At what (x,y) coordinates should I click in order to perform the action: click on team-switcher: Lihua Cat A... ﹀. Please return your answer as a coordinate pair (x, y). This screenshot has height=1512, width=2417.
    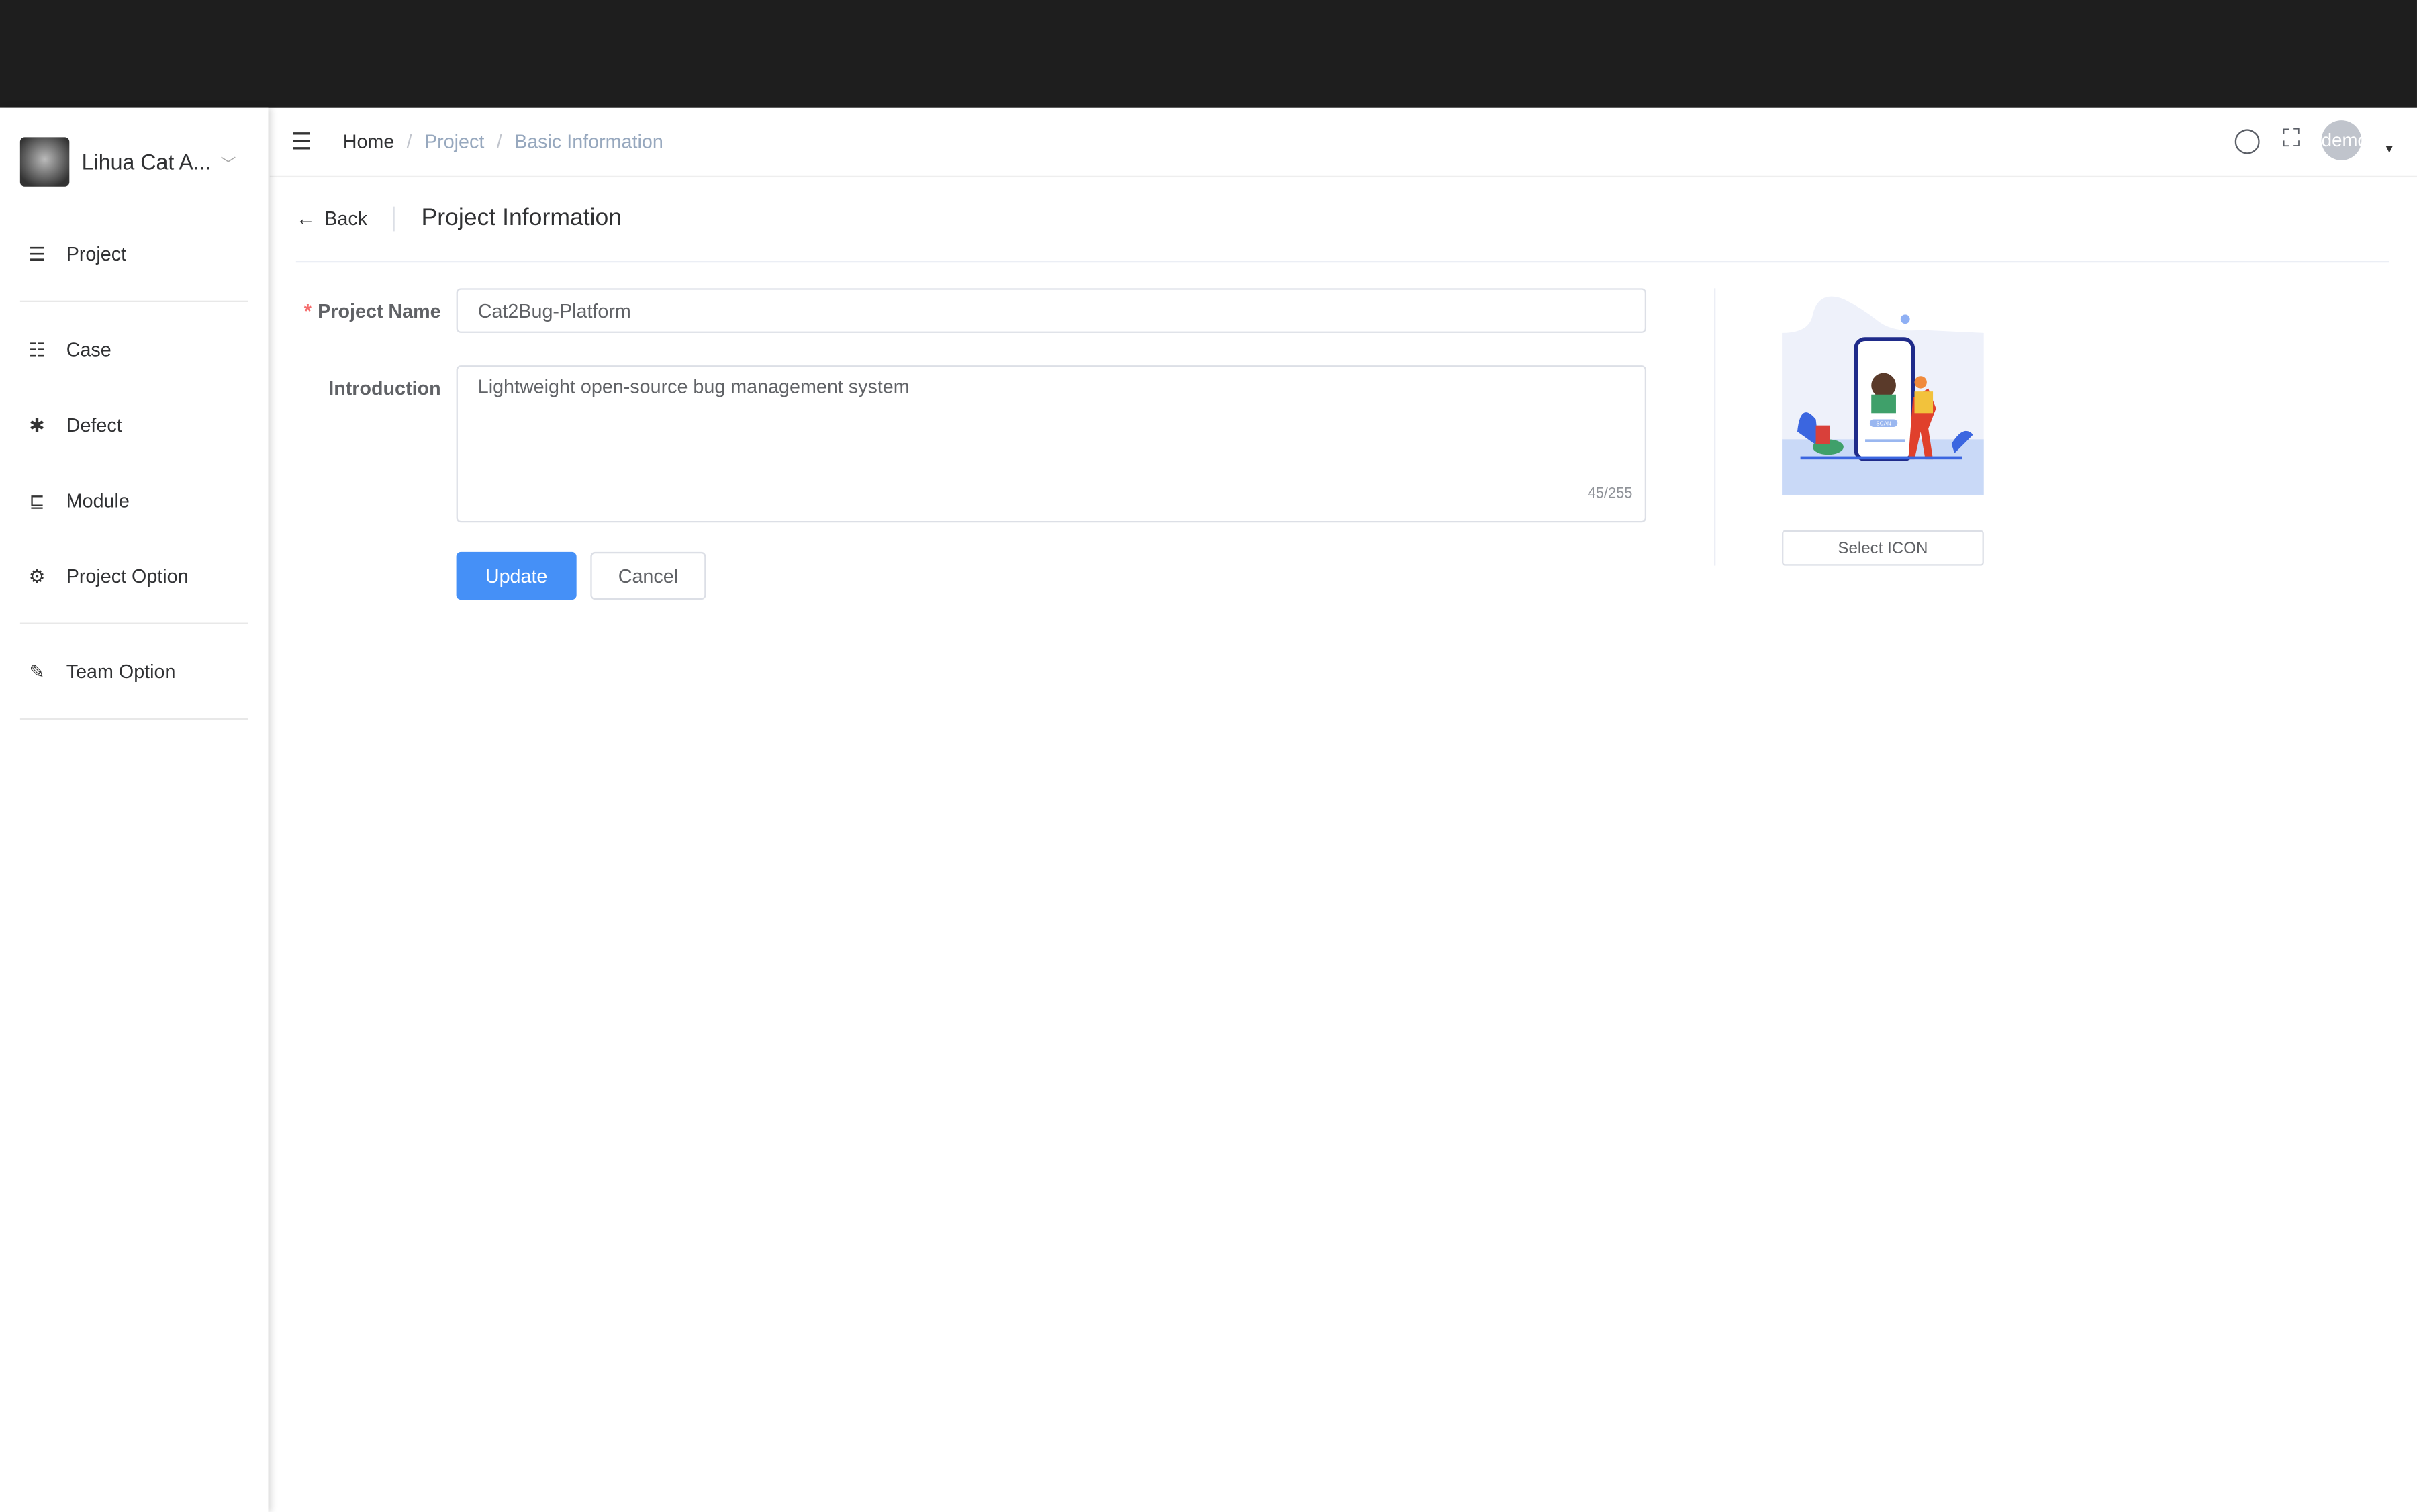
    Looking at the image, I should click on (134, 162).